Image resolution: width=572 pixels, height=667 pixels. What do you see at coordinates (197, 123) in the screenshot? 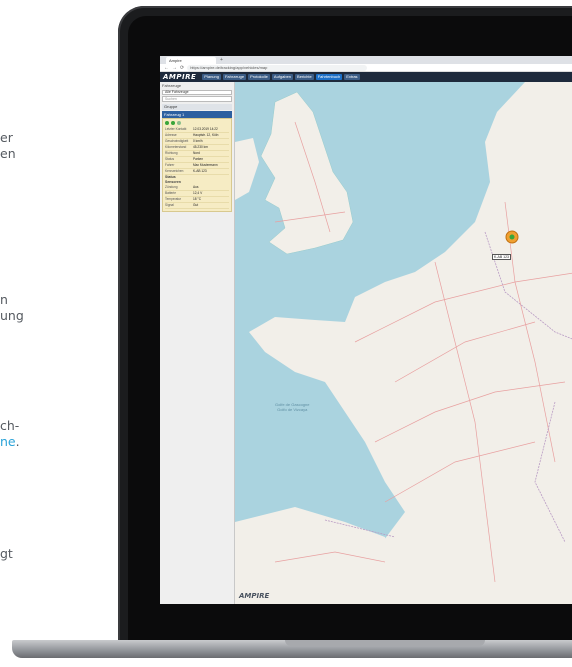
I see `status-icons` at bounding box center [197, 123].